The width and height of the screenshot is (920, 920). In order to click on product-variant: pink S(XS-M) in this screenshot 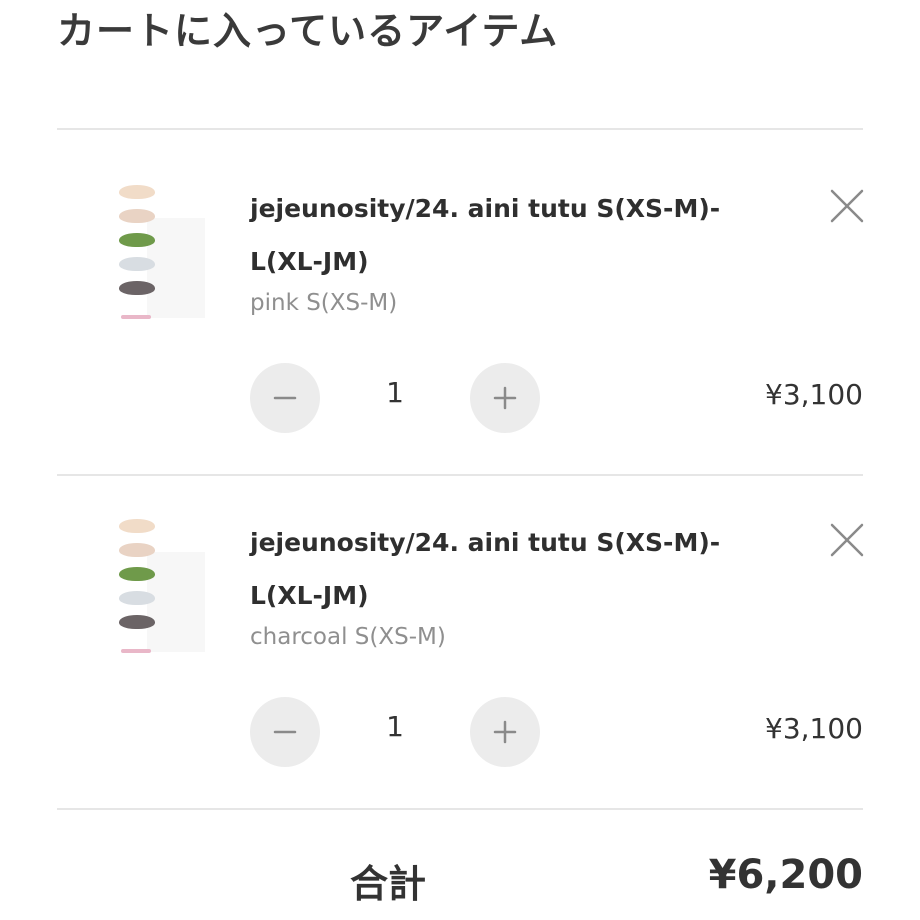, I will do `click(324, 303)`.